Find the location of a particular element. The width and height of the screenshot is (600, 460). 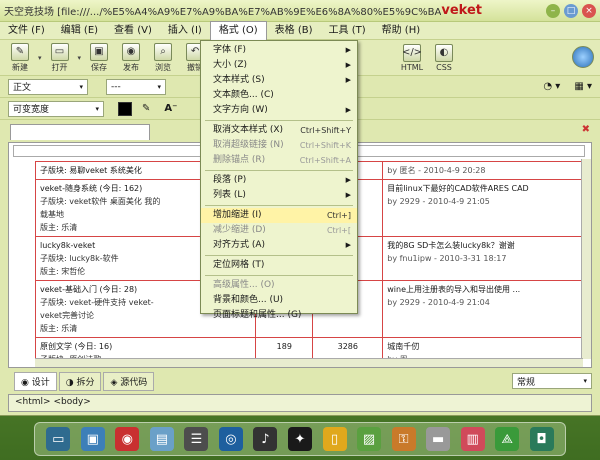

terminal-icon: ▭ is located at coordinates (58, 439).